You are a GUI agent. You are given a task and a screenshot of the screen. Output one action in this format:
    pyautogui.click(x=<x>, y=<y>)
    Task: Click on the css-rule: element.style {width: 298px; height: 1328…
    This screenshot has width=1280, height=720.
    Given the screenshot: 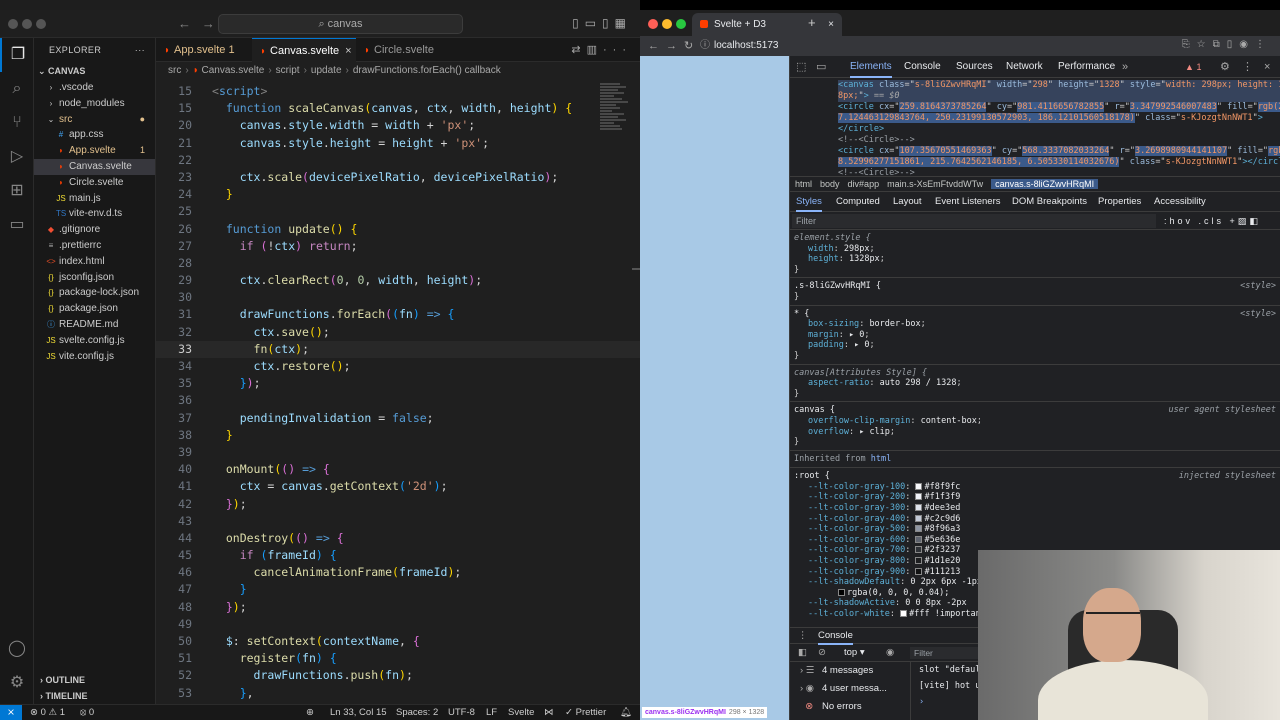 What is the action you would take?
    pyautogui.click(x=1035, y=254)
    